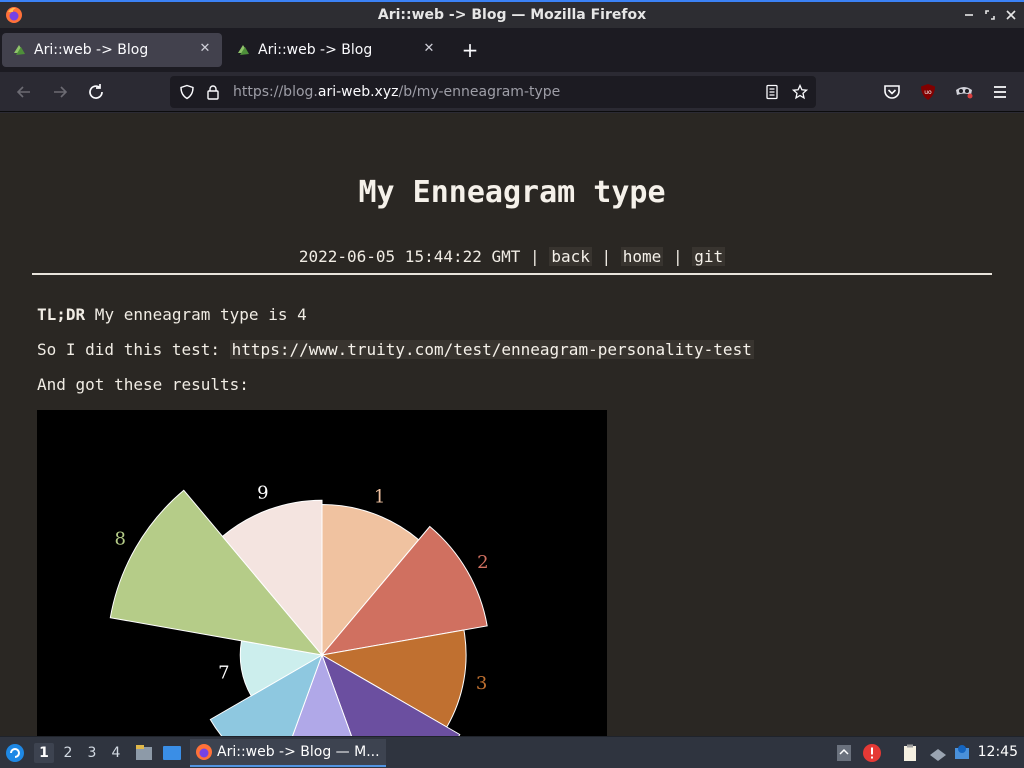 Image resolution: width=1024 pixels, height=768 pixels. I want to click on back-arrow-icon, so click(24, 92).